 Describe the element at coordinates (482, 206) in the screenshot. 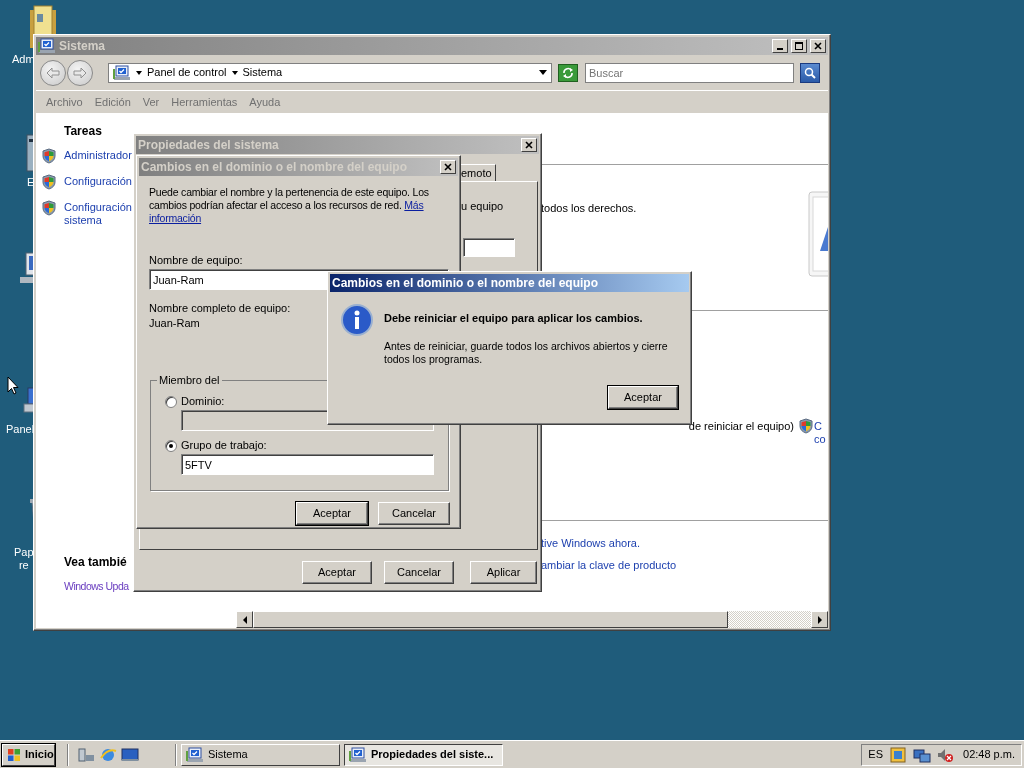

I see `description-text: u equipo` at that location.